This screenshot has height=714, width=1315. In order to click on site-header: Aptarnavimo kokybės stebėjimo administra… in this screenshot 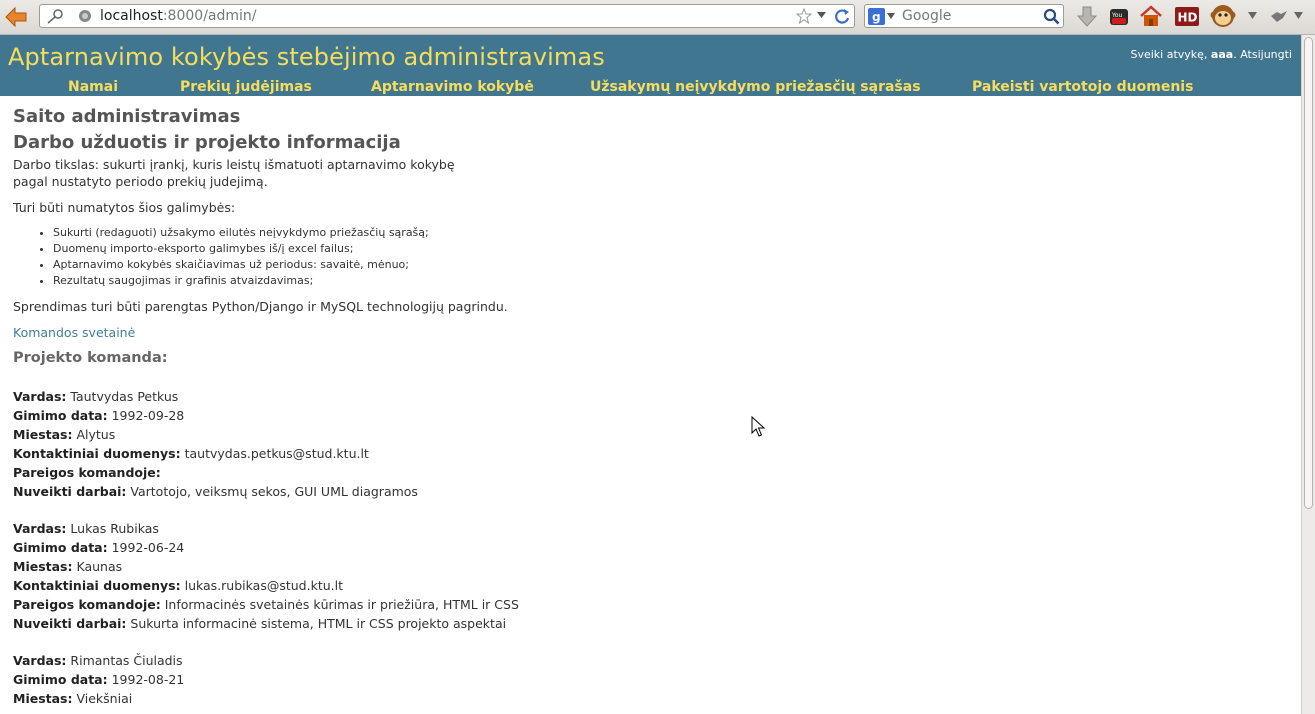, I will do `click(650, 65)`.